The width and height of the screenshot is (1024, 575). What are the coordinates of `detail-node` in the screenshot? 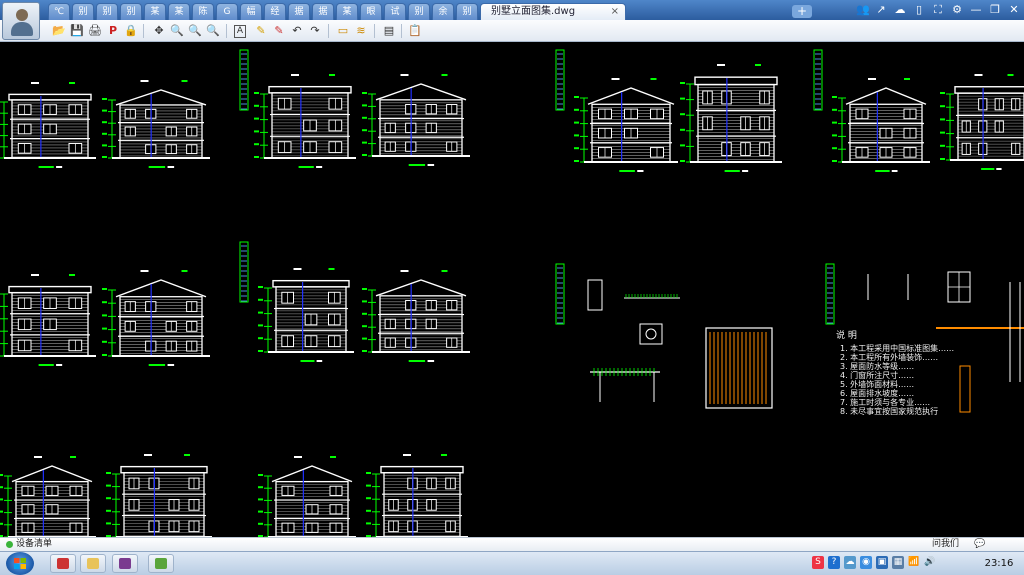 It's located at (651, 334).